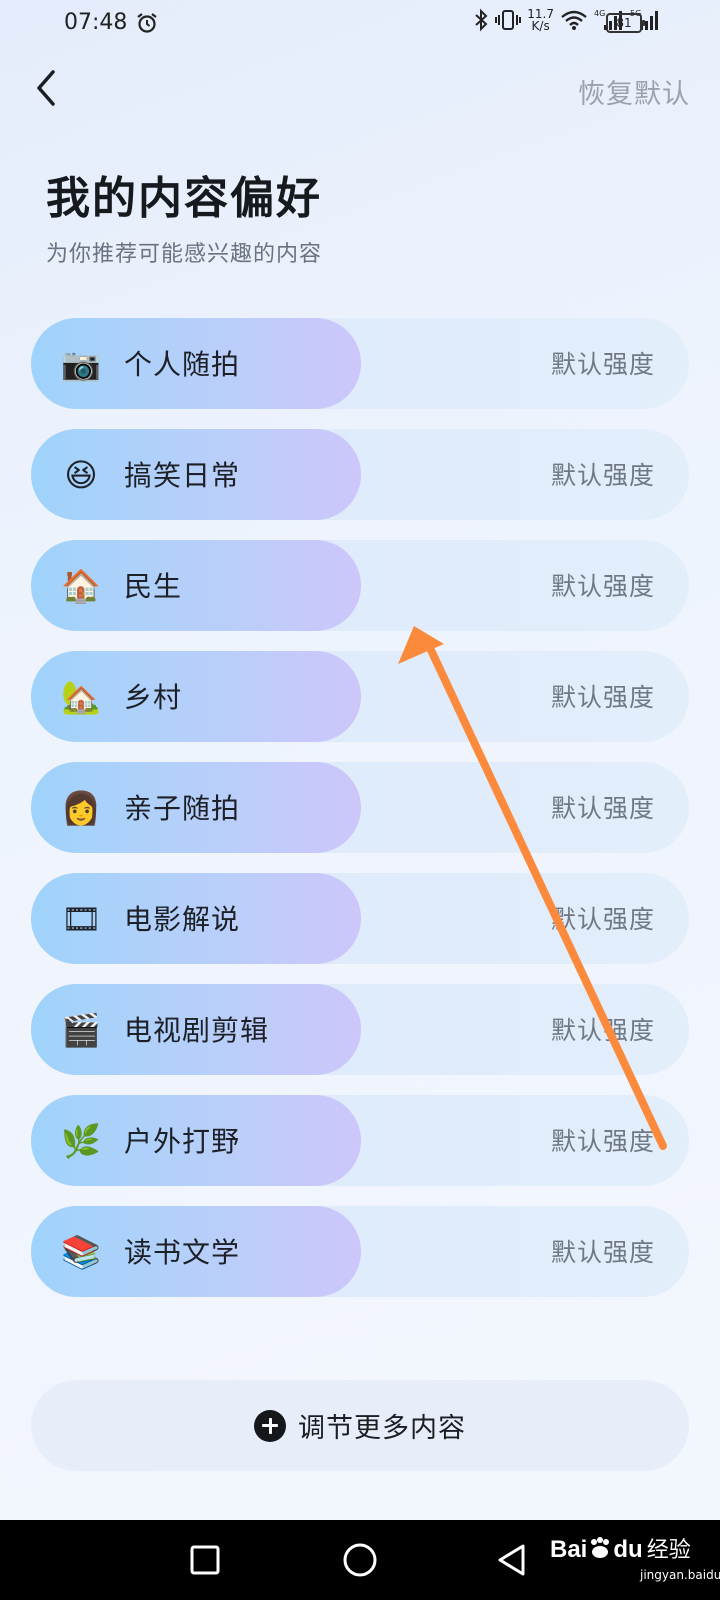 Image resolution: width=720 pixels, height=1600 pixels. I want to click on alarm-icon, so click(147, 23).